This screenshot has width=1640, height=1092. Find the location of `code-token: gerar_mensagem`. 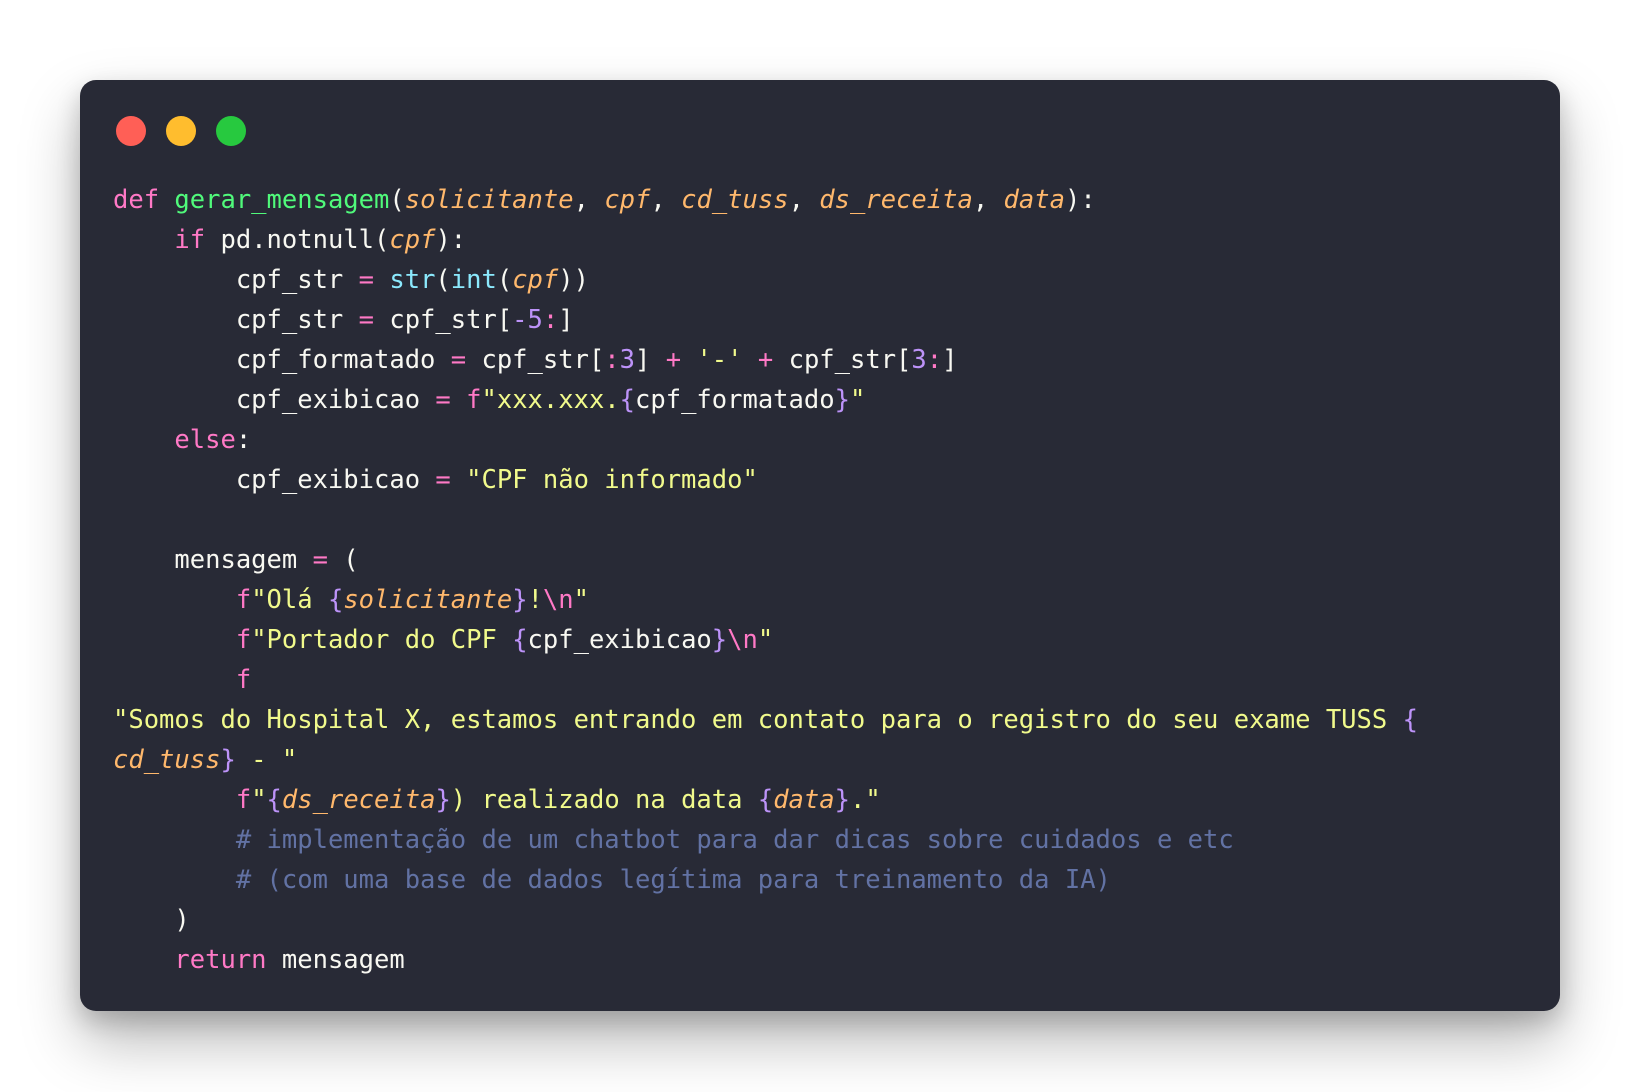

code-token: gerar_mensagem is located at coordinates (282, 200).